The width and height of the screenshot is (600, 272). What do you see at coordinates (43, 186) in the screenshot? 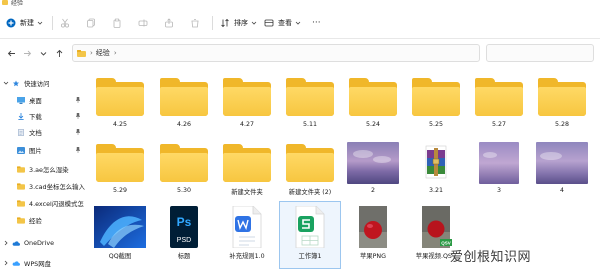
I see `sidebar-item-folder: 3.cad坐标怎么输入` at bounding box center [43, 186].